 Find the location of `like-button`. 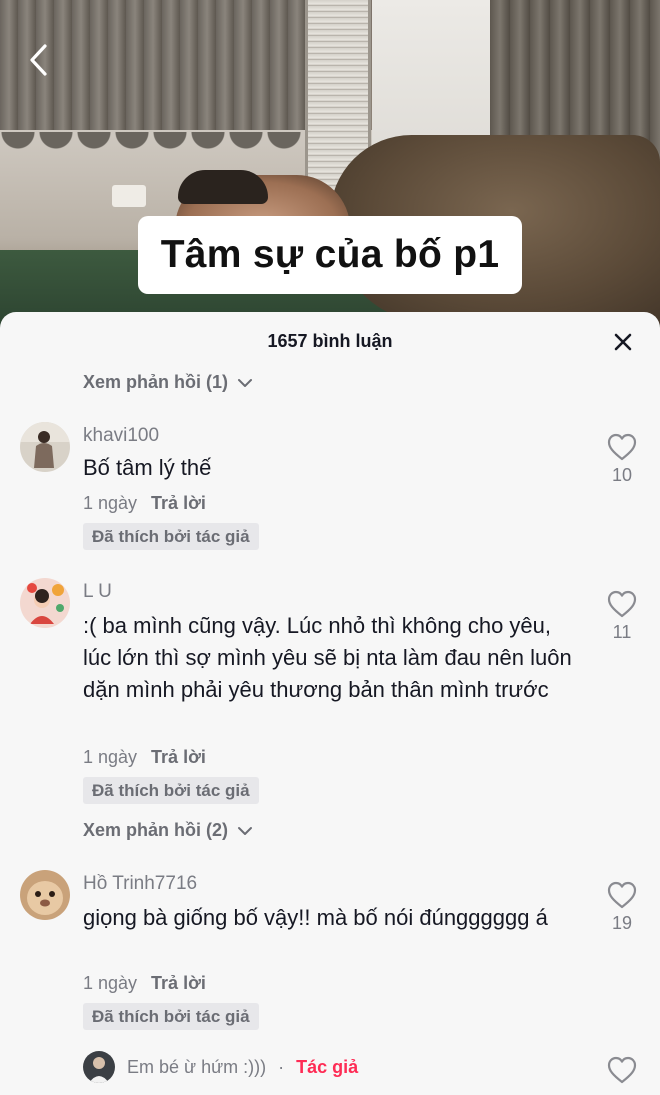

like-button is located at coordinates (622, 1070).